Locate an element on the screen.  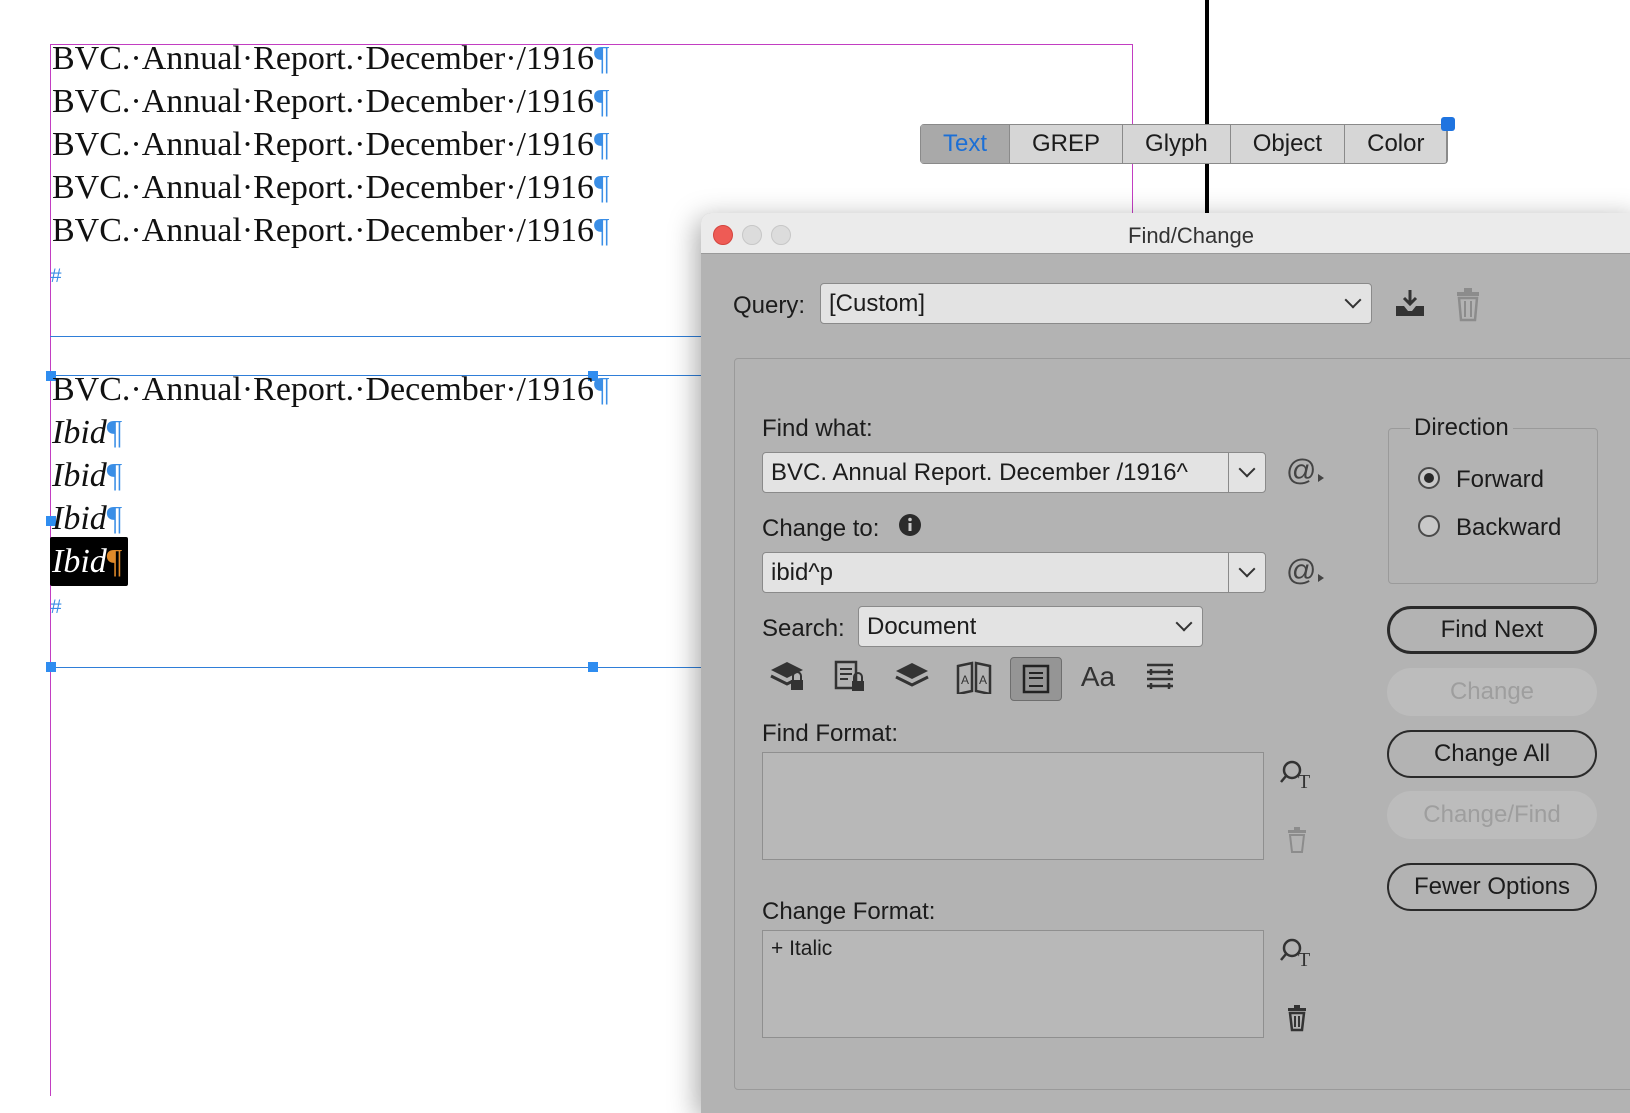
page-spine is located at coordinates (1207, 115).